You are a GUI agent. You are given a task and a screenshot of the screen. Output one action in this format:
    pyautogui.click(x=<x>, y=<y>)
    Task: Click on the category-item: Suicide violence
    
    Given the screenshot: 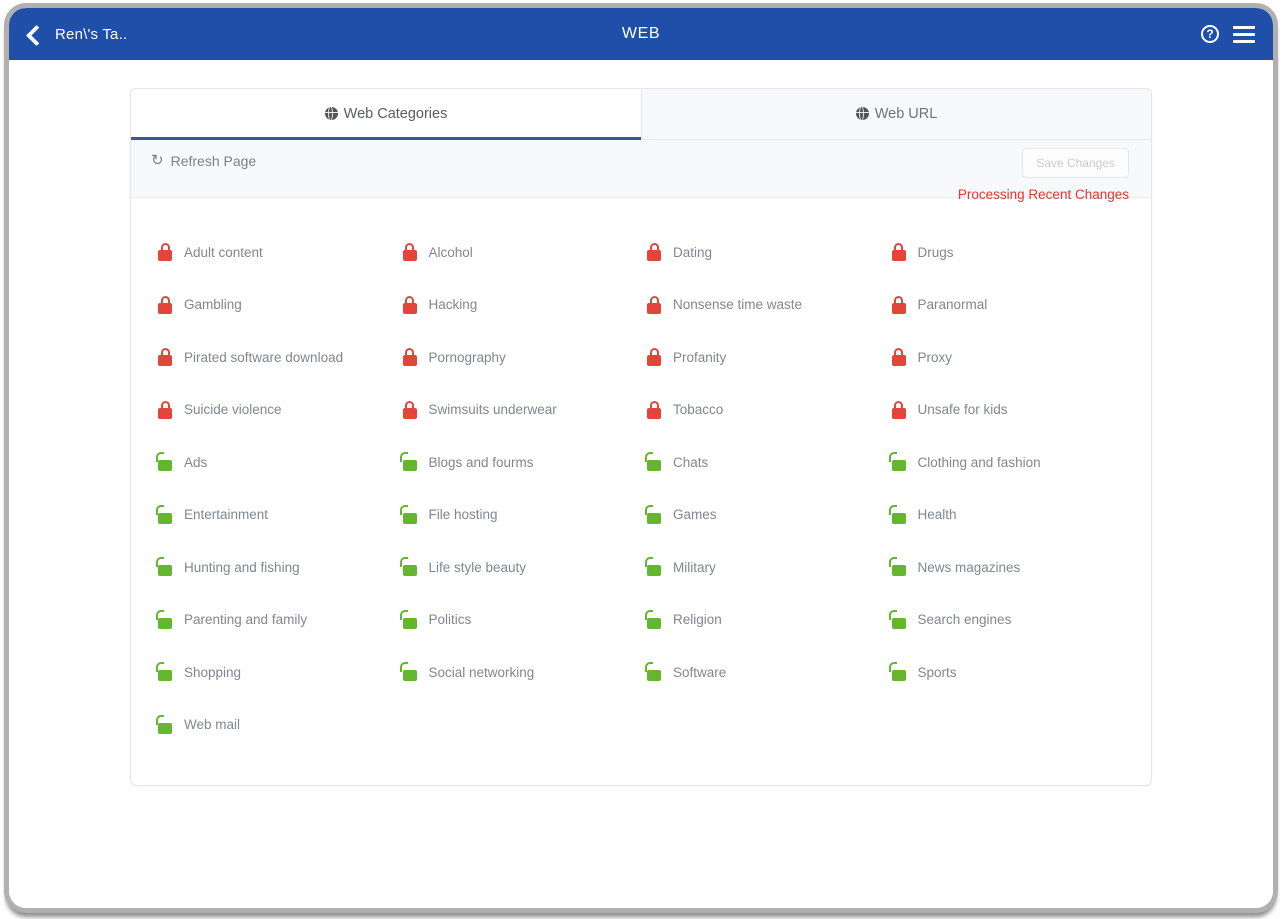 What is the action you would take?
    pyautogui.click(x=273, y=410)
    